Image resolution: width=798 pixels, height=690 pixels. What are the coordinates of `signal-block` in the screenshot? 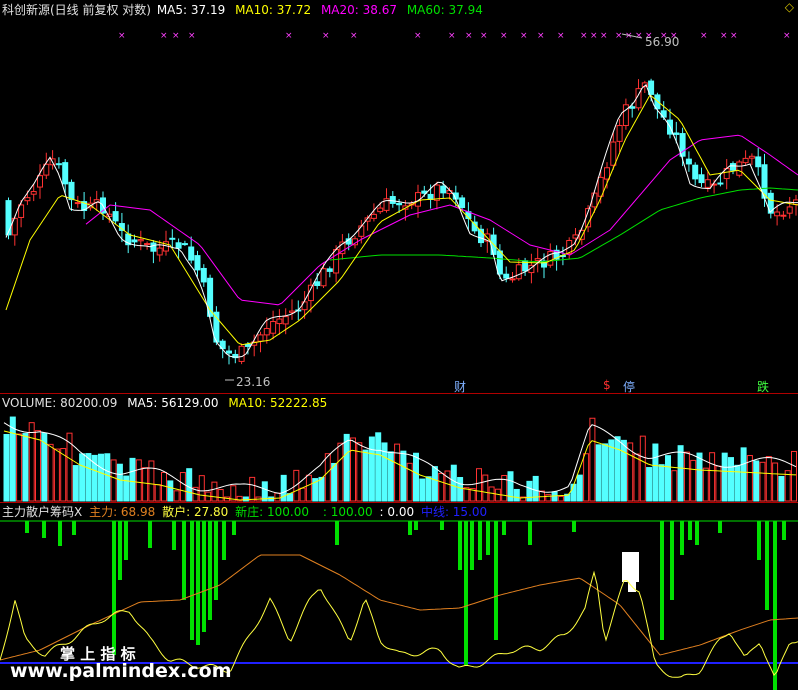 It's located at (632, 585).